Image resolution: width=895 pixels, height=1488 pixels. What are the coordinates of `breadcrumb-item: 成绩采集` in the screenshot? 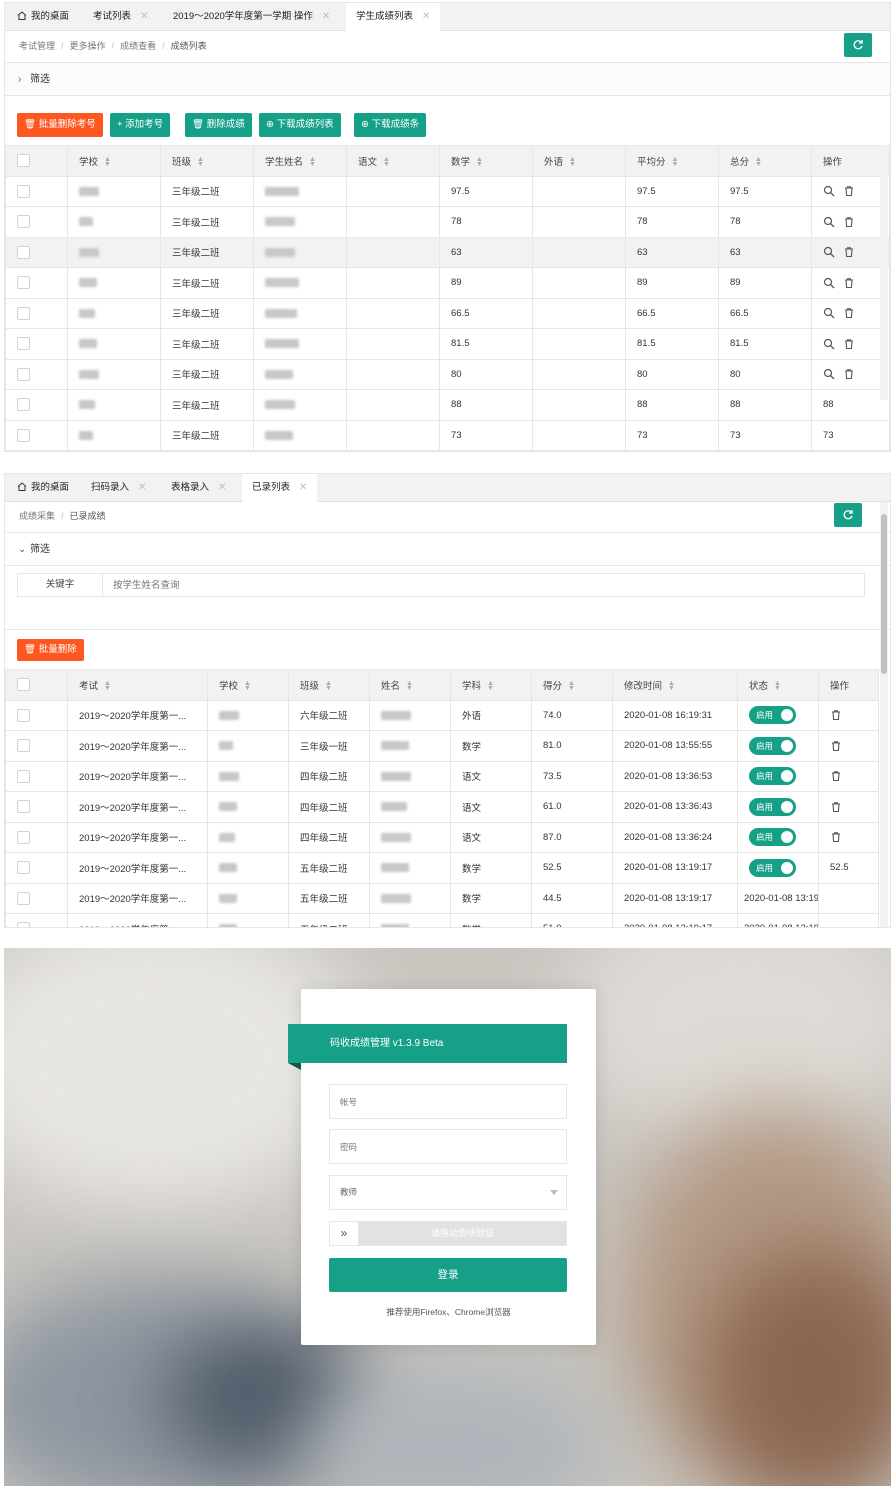 It's located at (37, 516).